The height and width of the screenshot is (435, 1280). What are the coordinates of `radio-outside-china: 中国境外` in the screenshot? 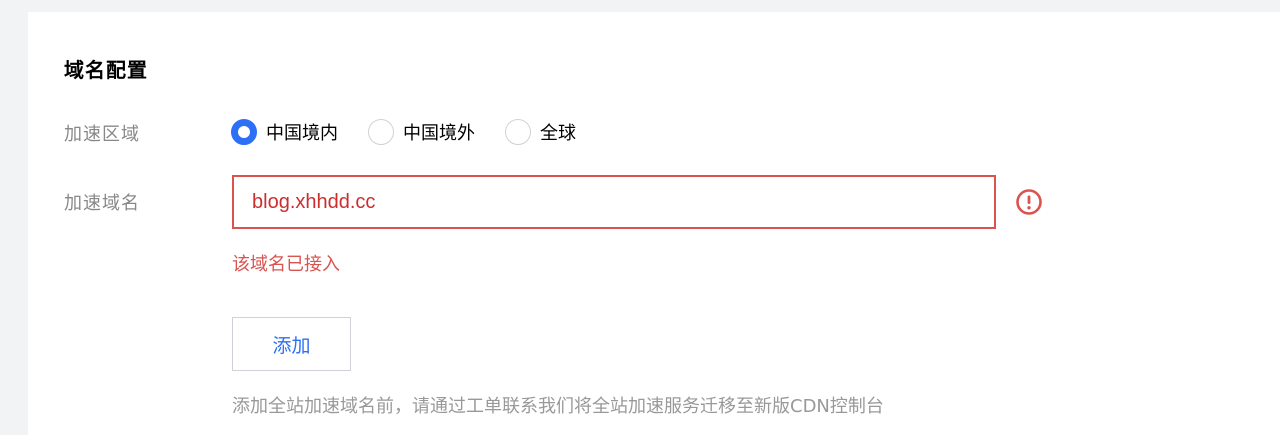 It's located at (421, 132).